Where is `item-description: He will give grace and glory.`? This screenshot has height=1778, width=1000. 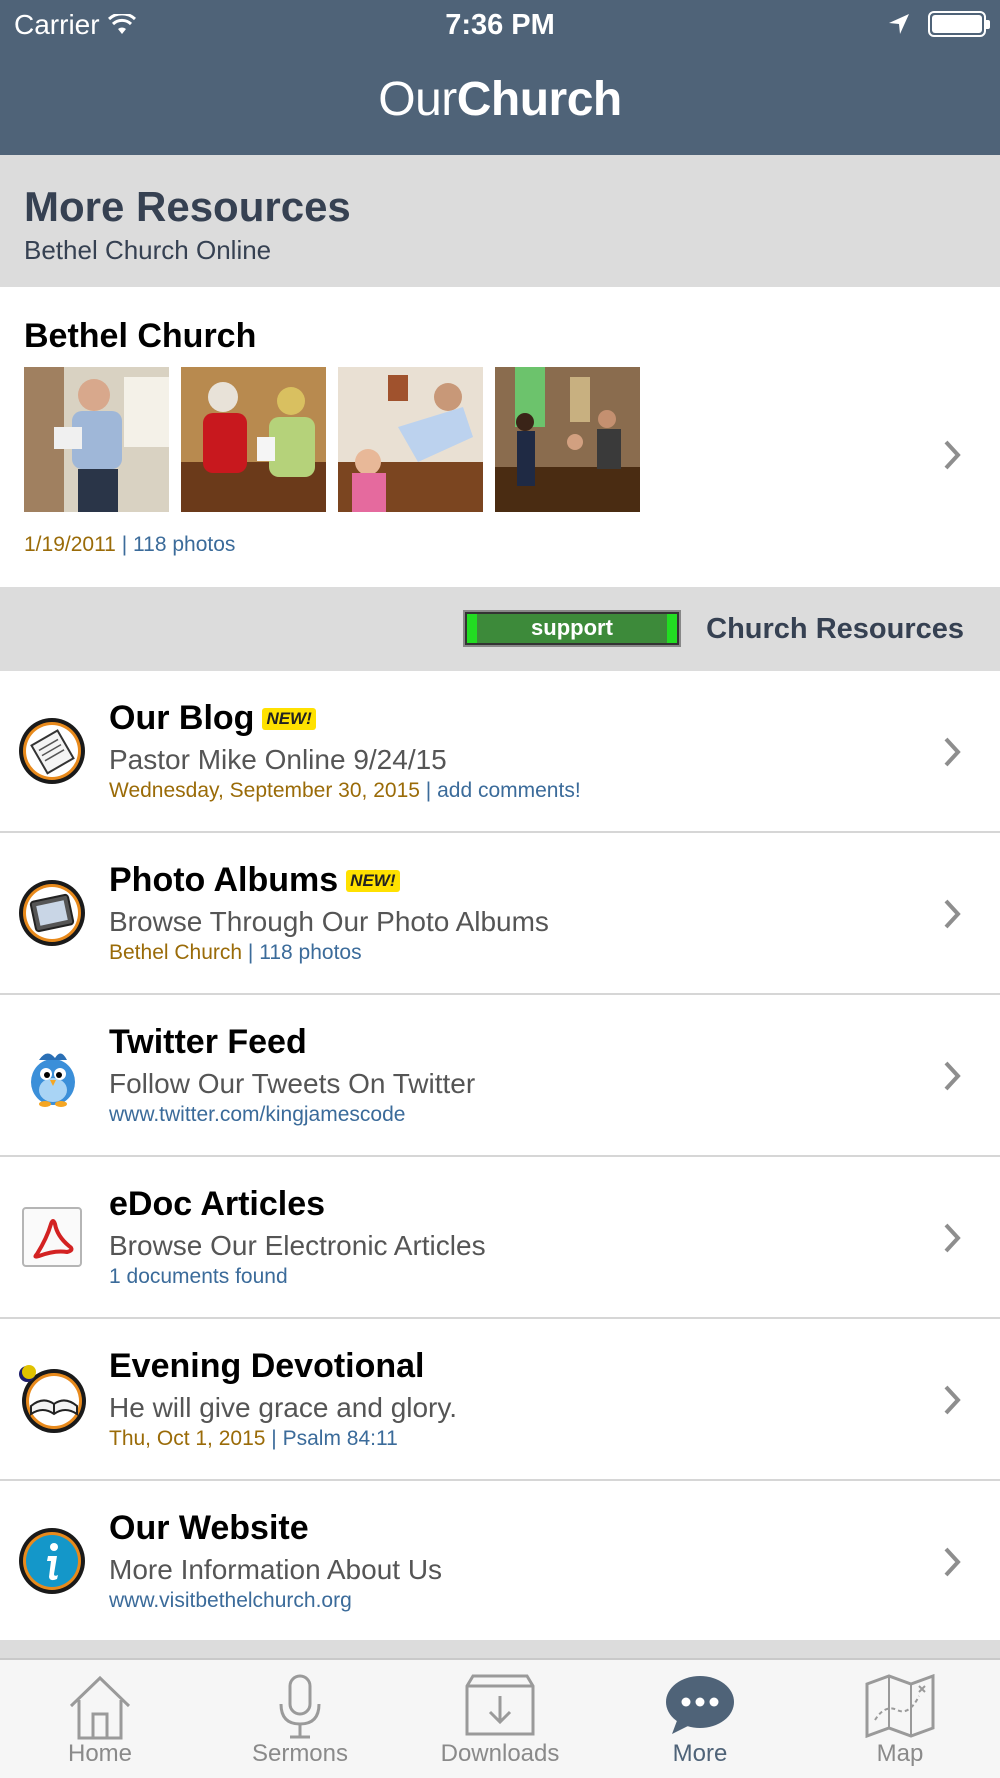
item-description: He will give grace and glory. is located at coordinates (283, 1407).